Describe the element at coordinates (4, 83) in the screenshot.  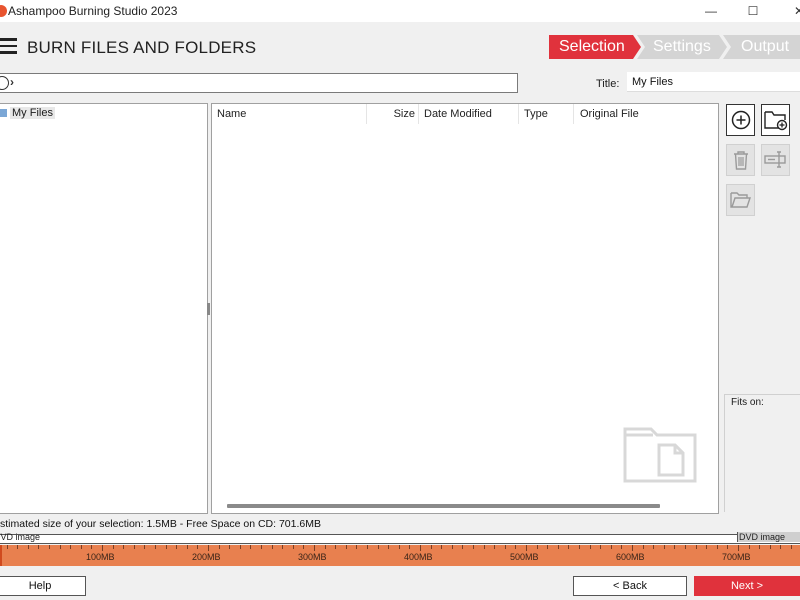
I see `back-circle-icon` at that location.